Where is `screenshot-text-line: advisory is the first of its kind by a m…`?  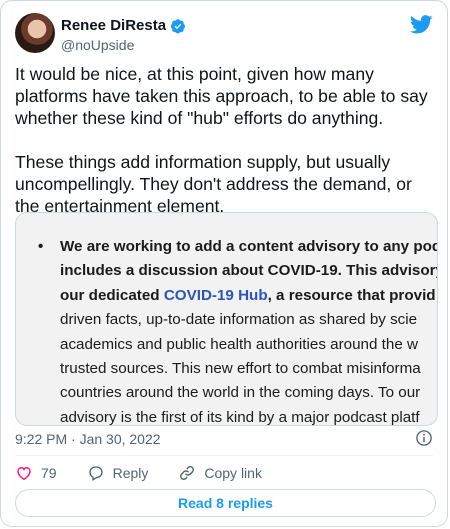 screenshot-text-line: advisory is the first of its kind by a m… is located at coordinates (237, 416).